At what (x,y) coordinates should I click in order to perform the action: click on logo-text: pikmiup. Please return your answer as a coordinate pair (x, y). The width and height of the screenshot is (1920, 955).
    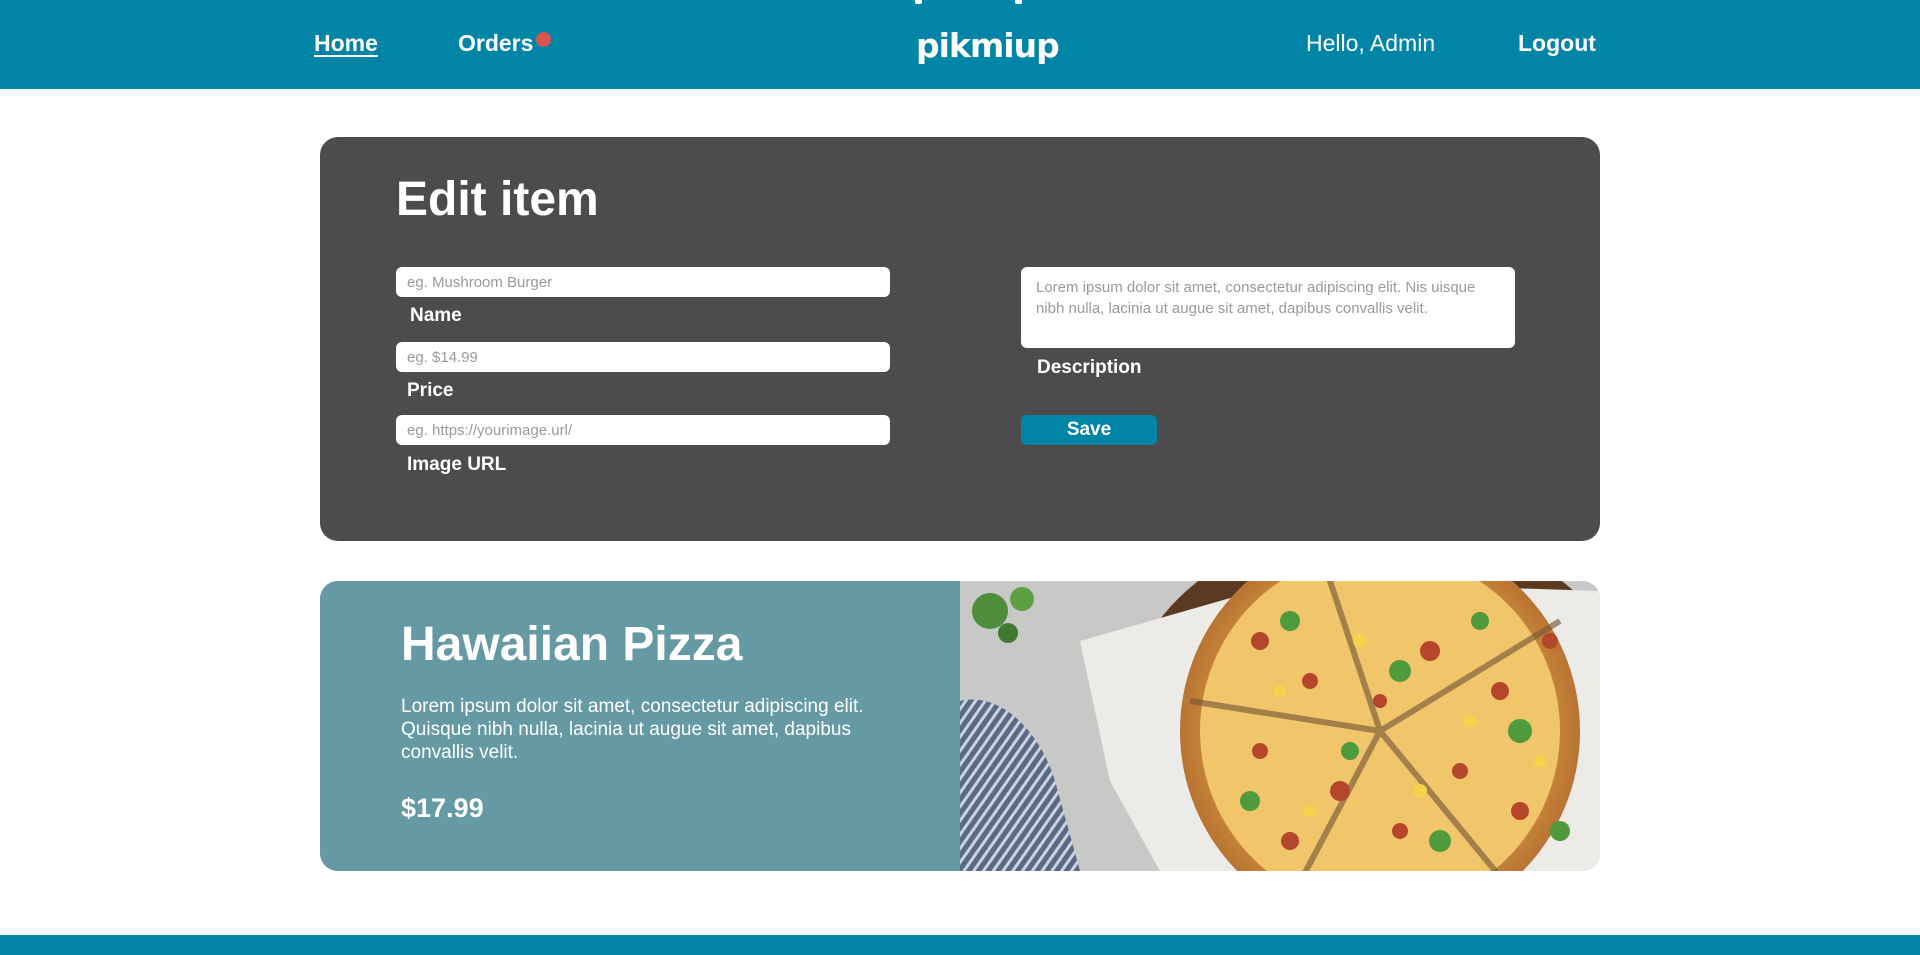
    Looking at the image, I should click on (988, 45).